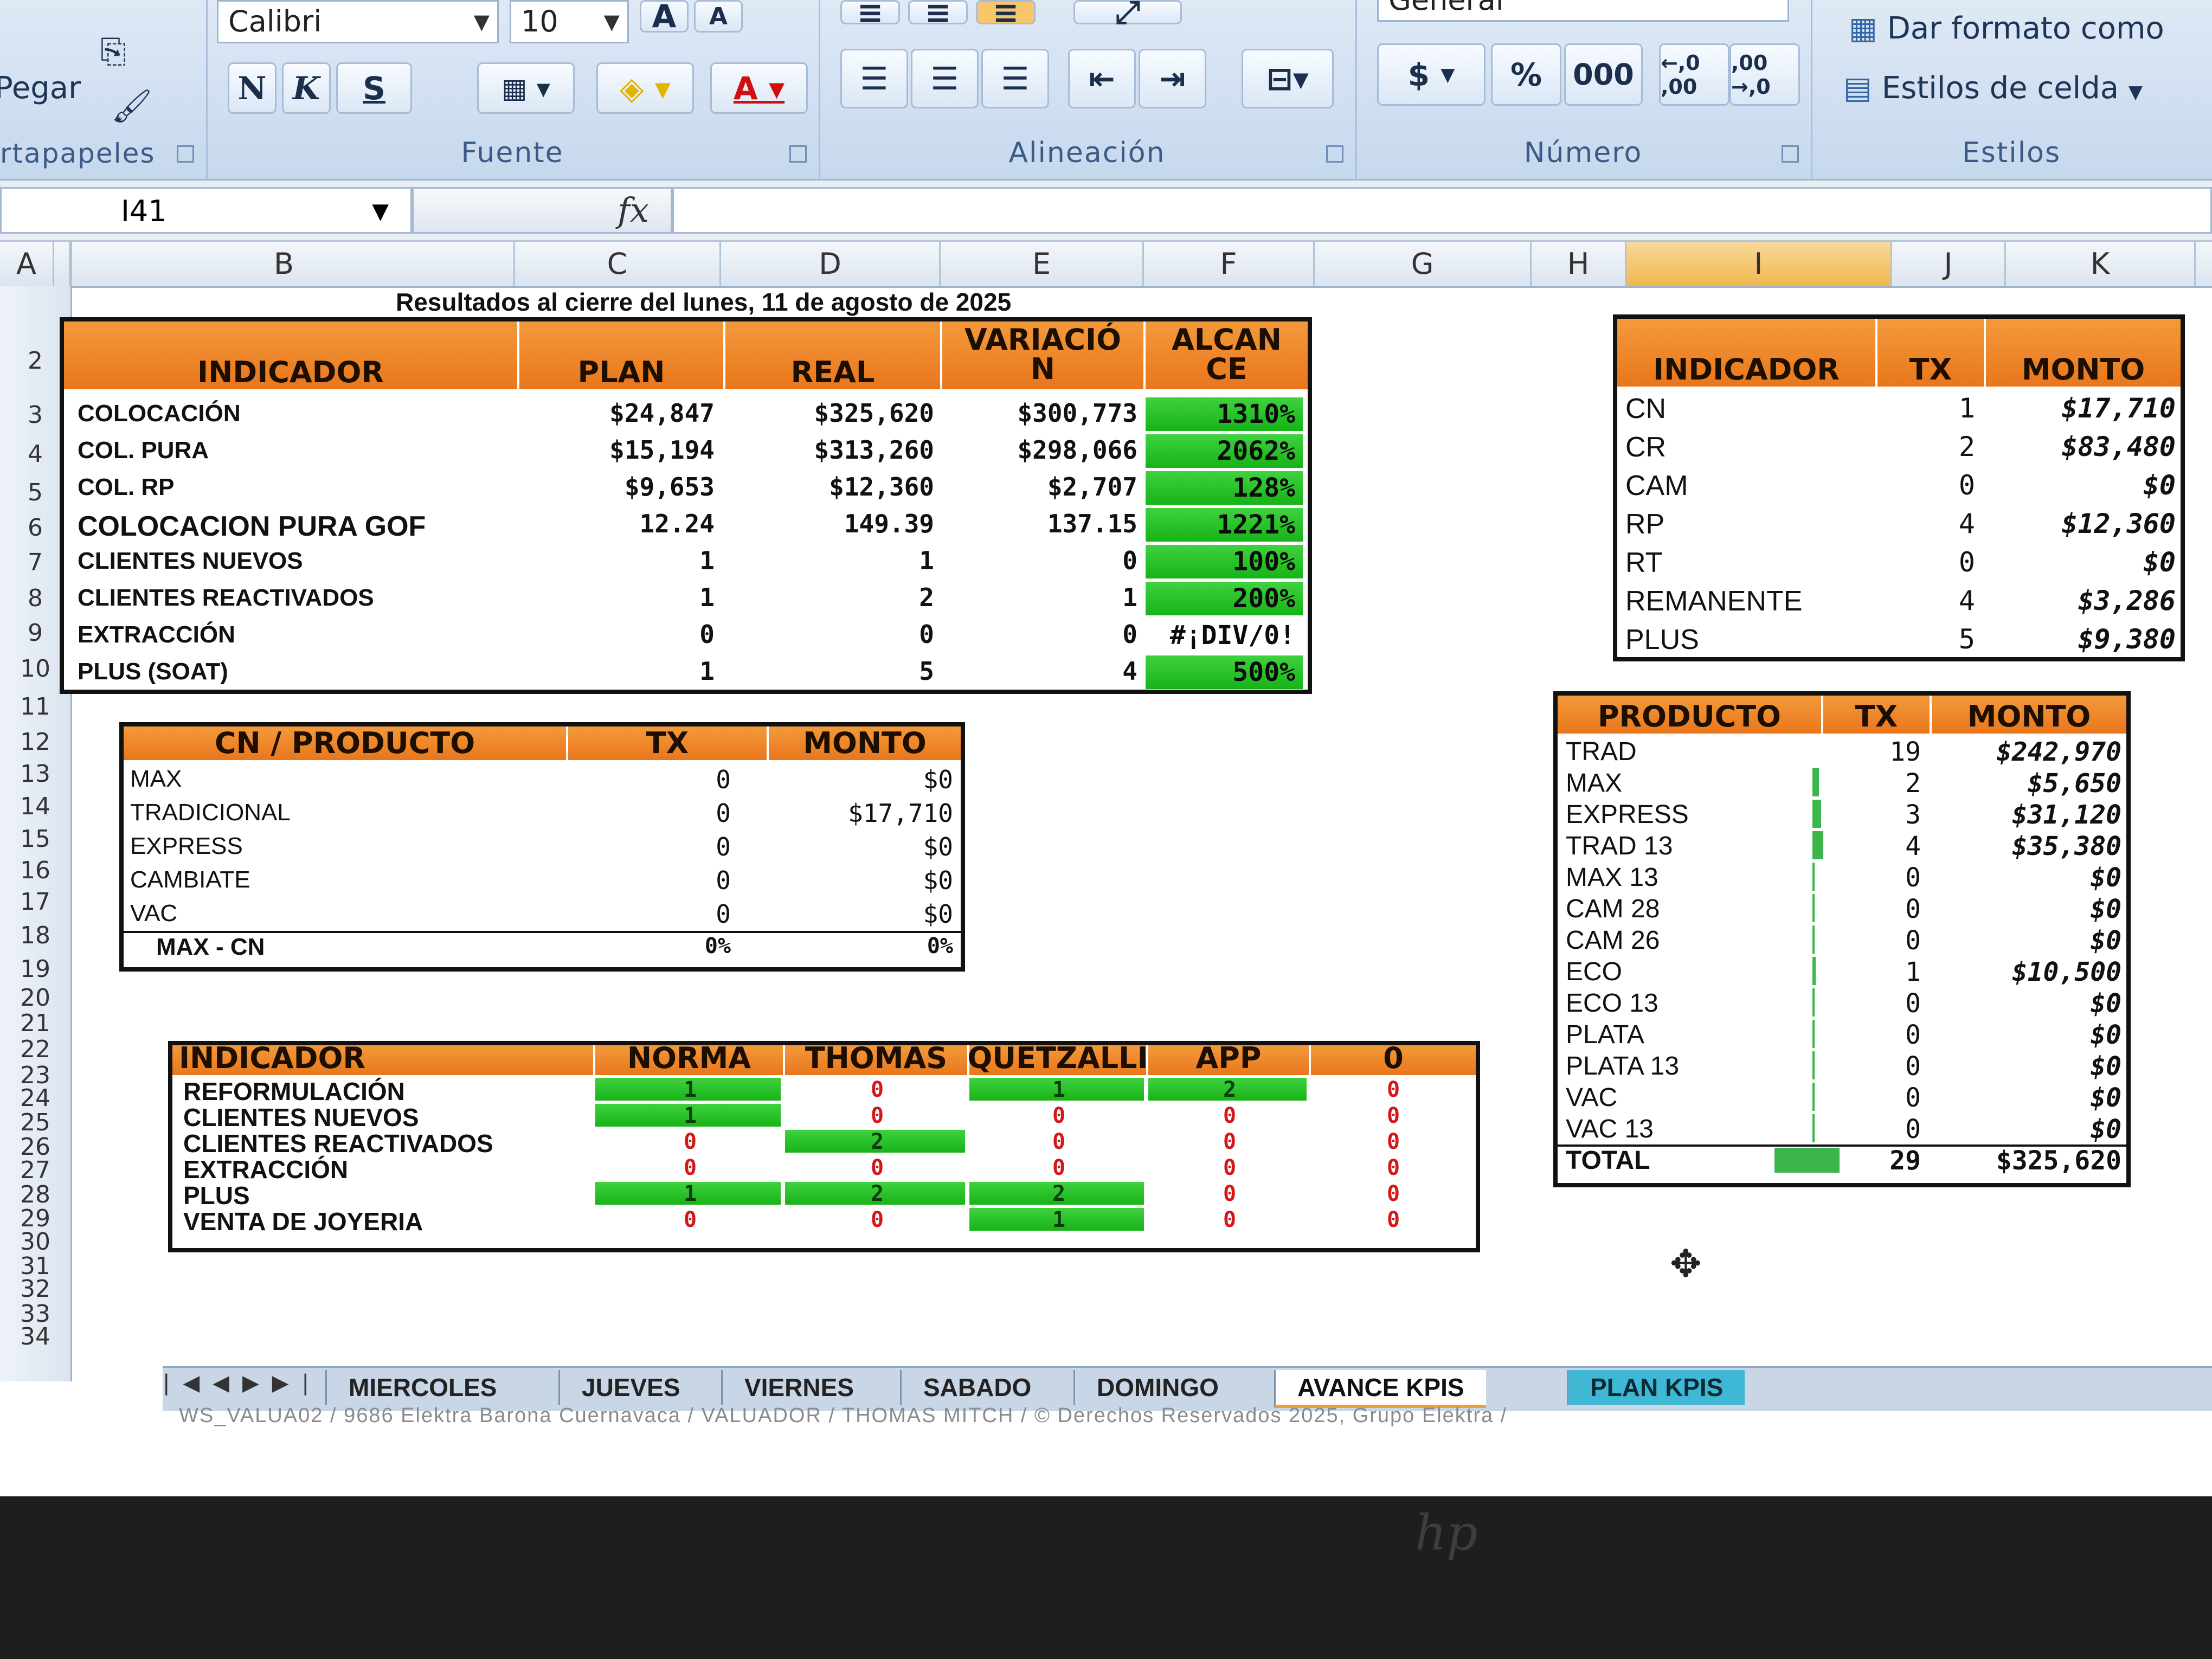 This screenshot has height=1659, width=2212. I want to click on sheet-tab-avance-kpis: AVANCE KPIS, so click(1380, 1389).